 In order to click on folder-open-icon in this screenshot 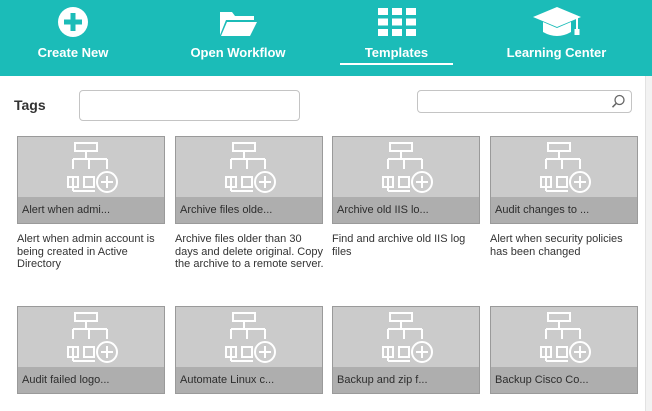, I will do `click(238, 24)`.